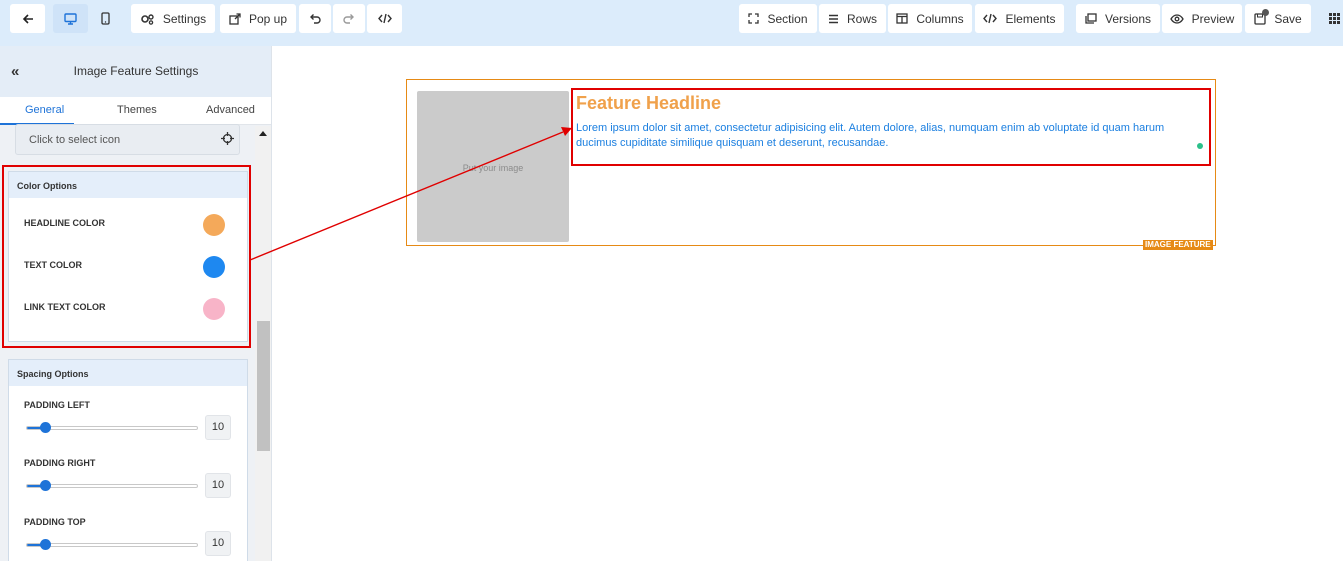 This screenshot has height=561, width=1343. I want to click on rows-label: Rows, so click(861, 18).